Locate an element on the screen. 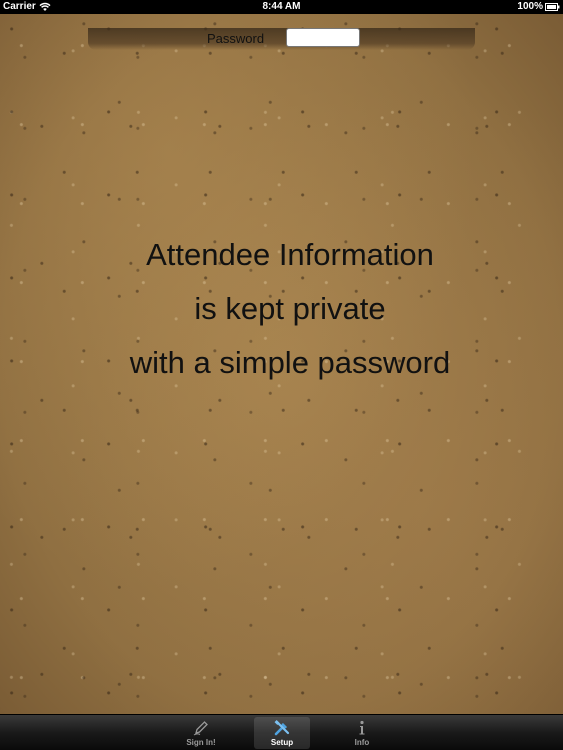  tools-icon is located at coordinates (282, 728).